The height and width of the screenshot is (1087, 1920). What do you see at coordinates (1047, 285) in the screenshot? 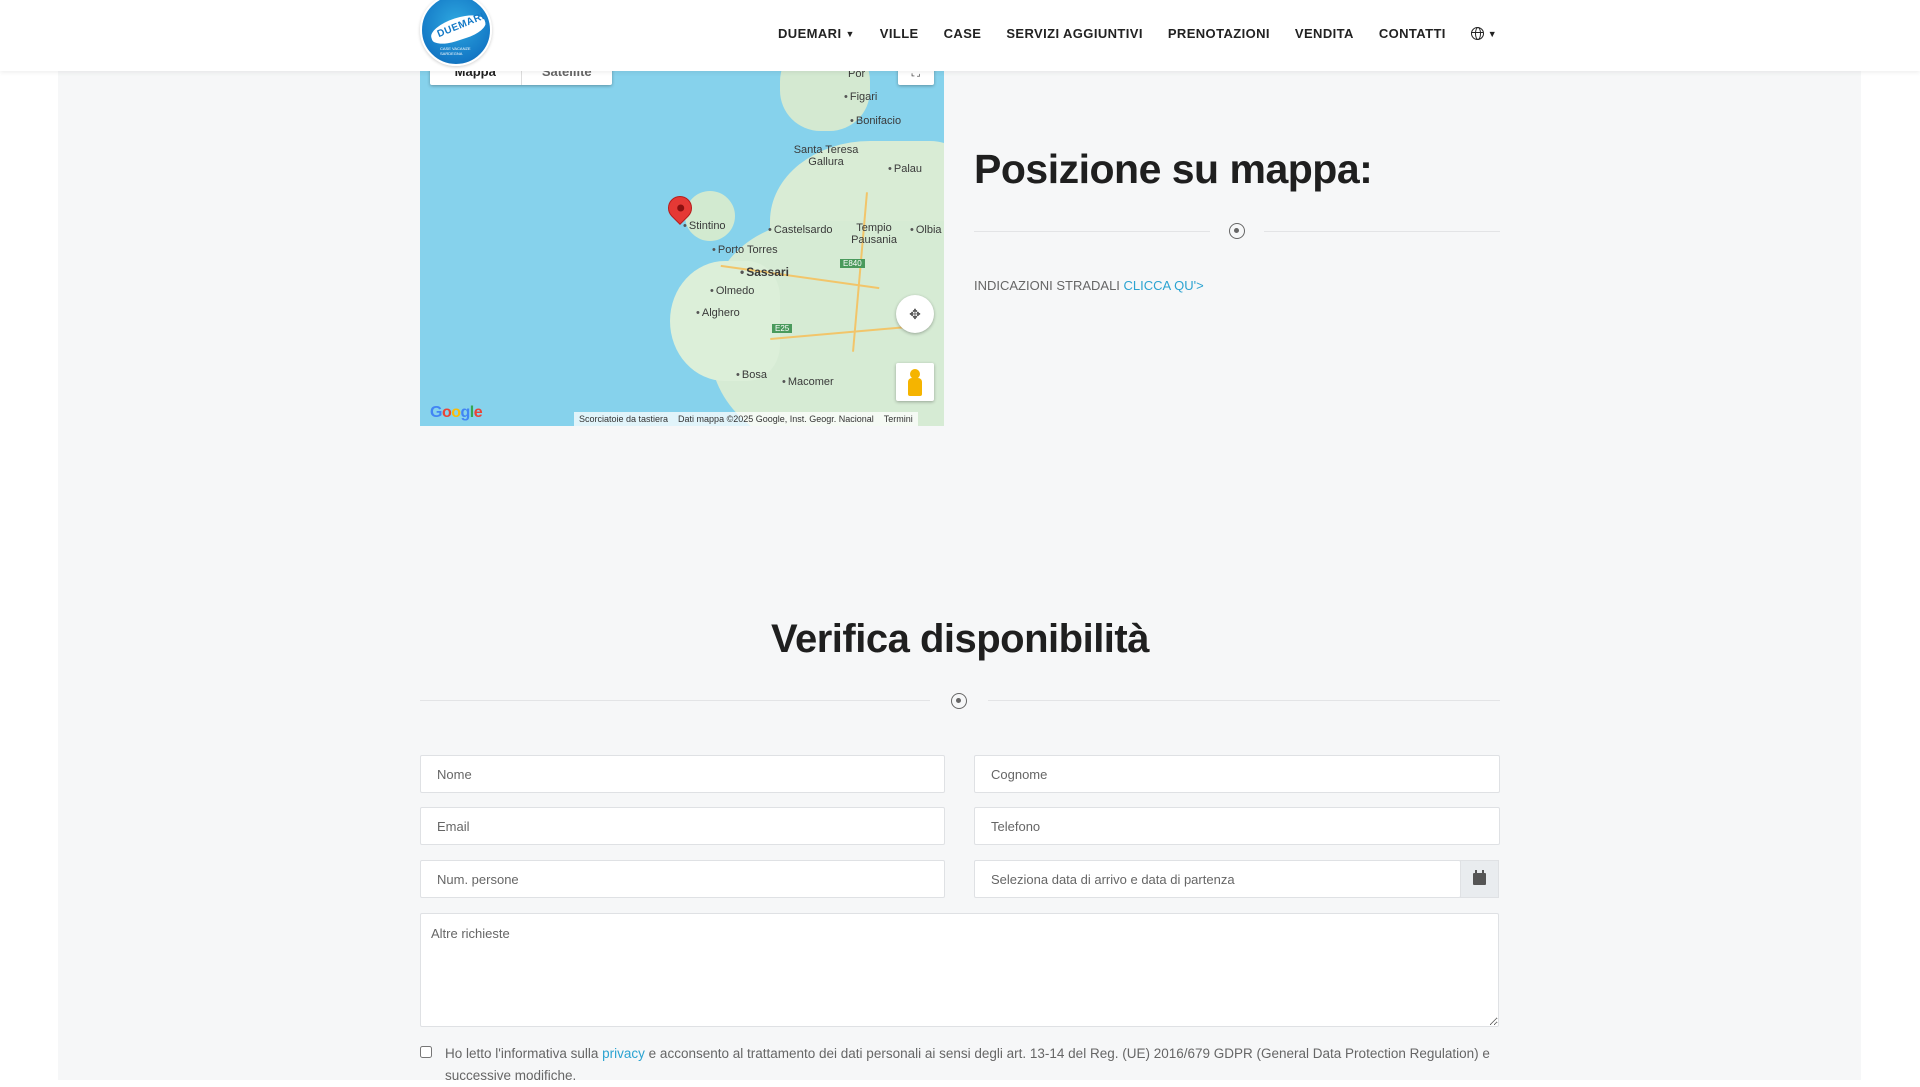
I see `directions-label: INDICAZIONI STRADALI` at bounding box center [1047, 285].